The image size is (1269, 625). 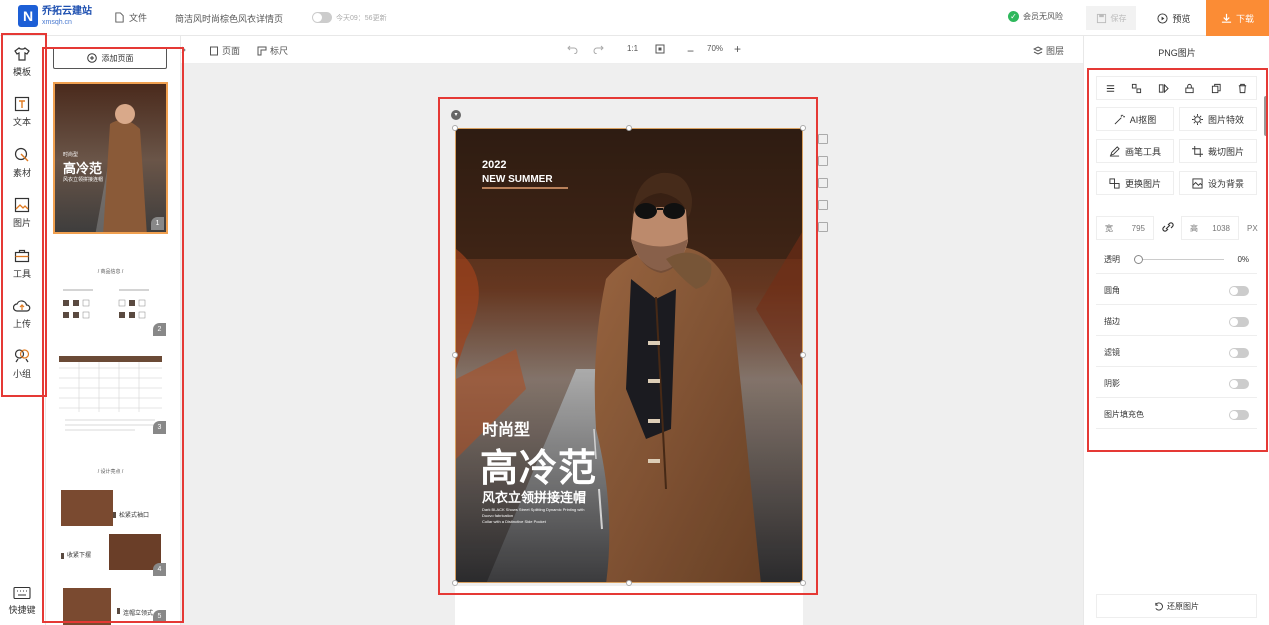 What do you see at coordinates (632, 48) in the screenshot?
I see `ratio-button: 1:1` at bounding box center [632, 48].